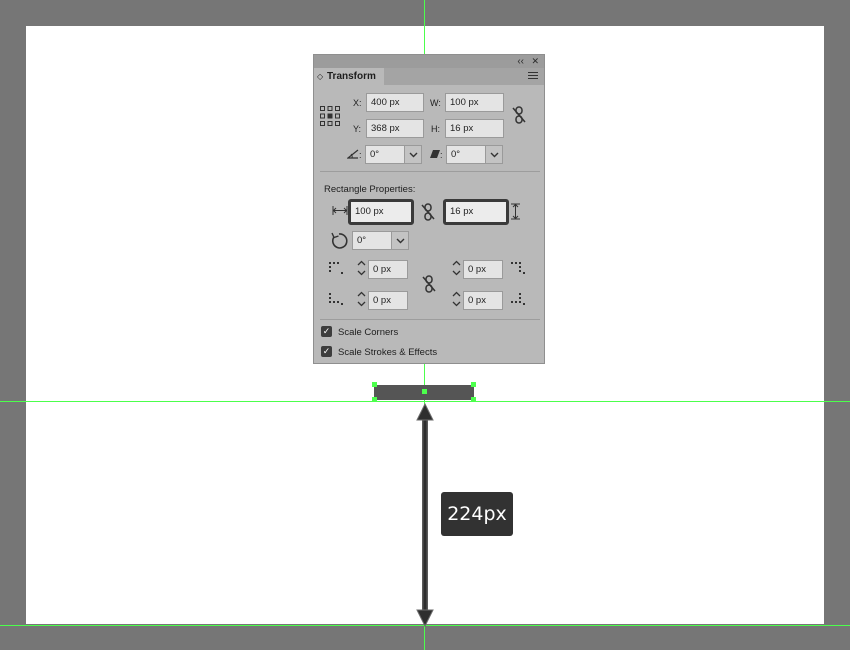 The height and width of the screenshot is (650, 850). I want to click on rotate-field: 0°, so click(385, 154).